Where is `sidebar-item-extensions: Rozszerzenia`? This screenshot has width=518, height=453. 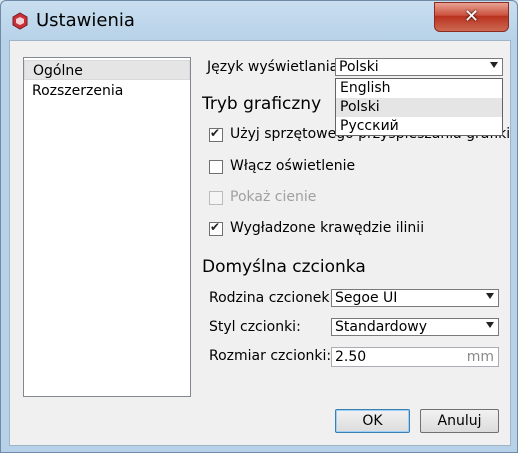 sidebar-item-extensions: Rozszerzenia is located at coordinates (107, 91).